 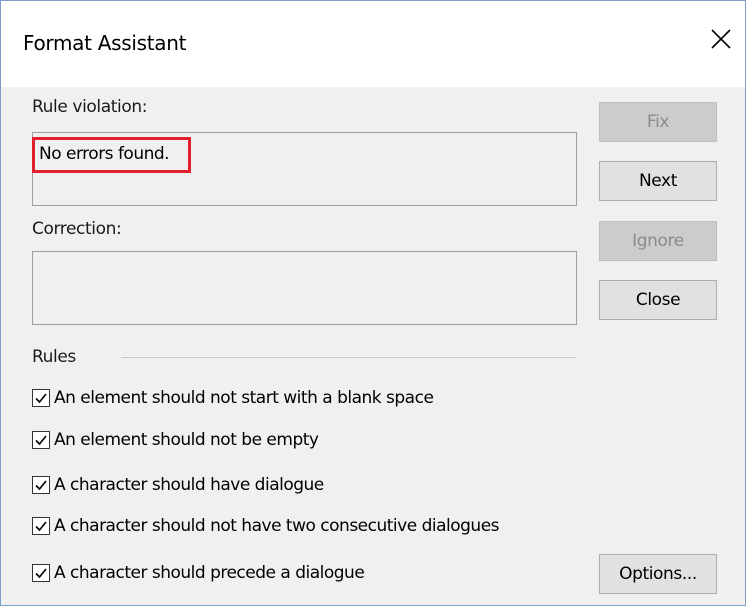 I want to click on close-icon, so click(x=721, y=39).